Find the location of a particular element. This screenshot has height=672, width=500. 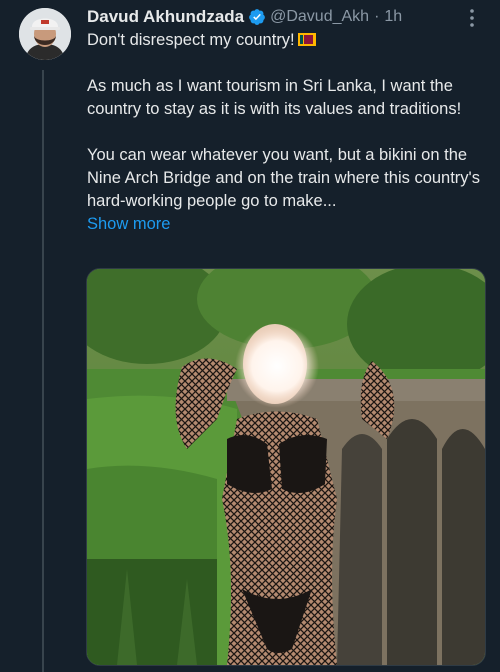

author-handle: @Davud_Akh is located at coordinates (319, 17).